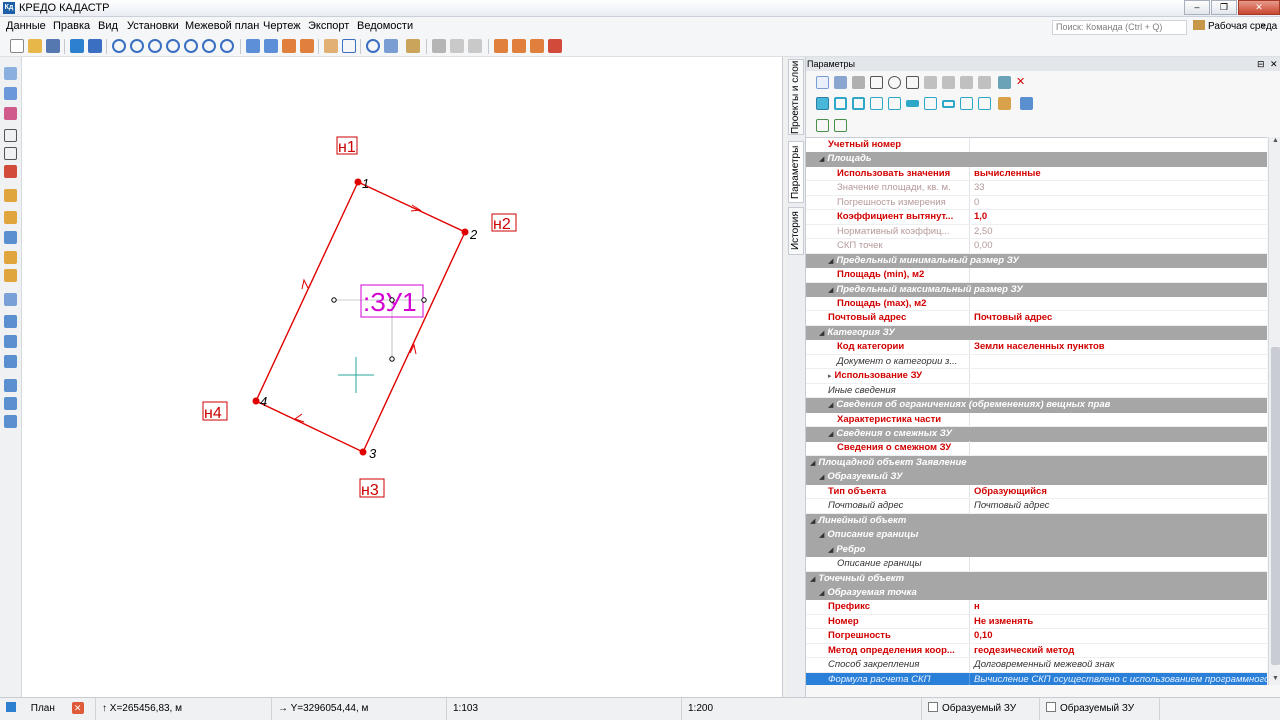 This screenshot has height=720, width=1280. Describe the element at coordinates (1119, 622) in the screenshot. I see `property-value: Не изменять` at that location.